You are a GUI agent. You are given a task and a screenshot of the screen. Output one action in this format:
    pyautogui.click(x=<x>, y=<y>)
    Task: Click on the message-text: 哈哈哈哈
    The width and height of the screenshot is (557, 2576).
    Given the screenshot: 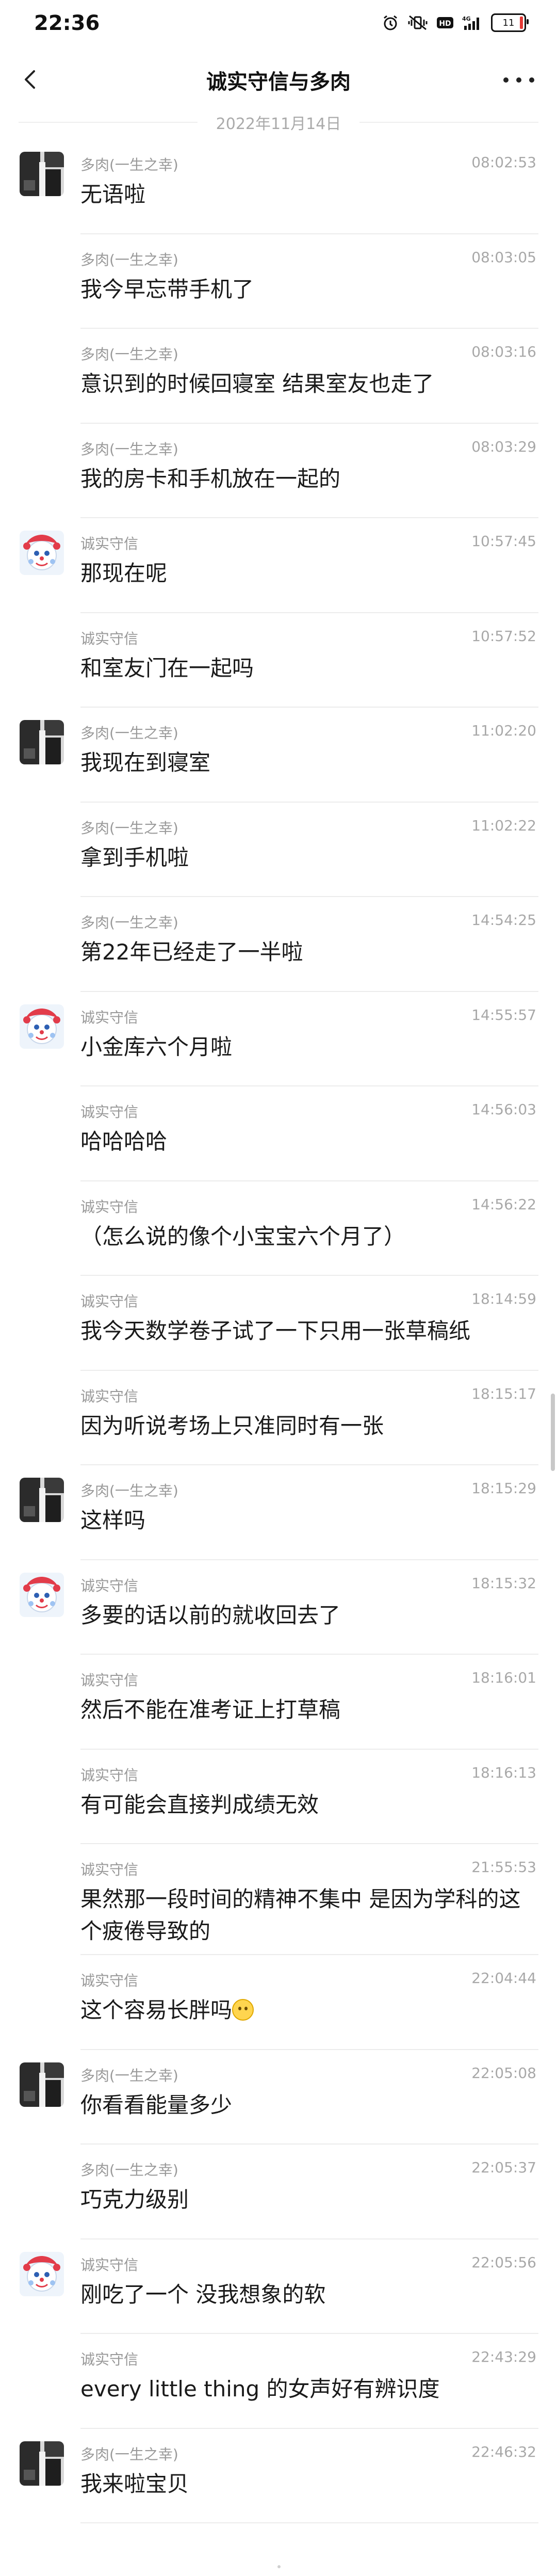 What is the action you would take?
    pyautogui.click(x=302, y=1142)
    